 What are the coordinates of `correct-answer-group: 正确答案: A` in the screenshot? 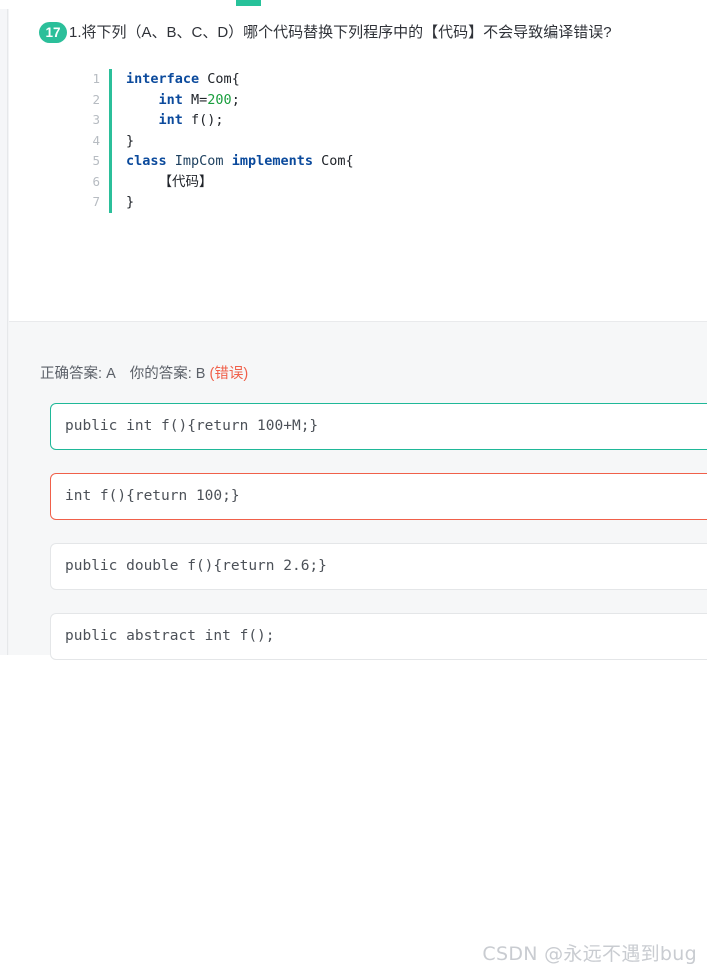 It's located at (78, 374).